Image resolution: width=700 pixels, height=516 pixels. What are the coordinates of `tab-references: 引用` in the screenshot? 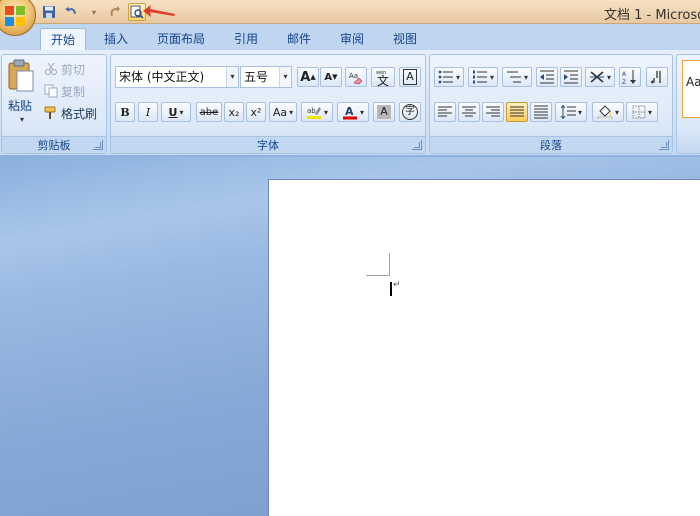 It's located at (246, 39).